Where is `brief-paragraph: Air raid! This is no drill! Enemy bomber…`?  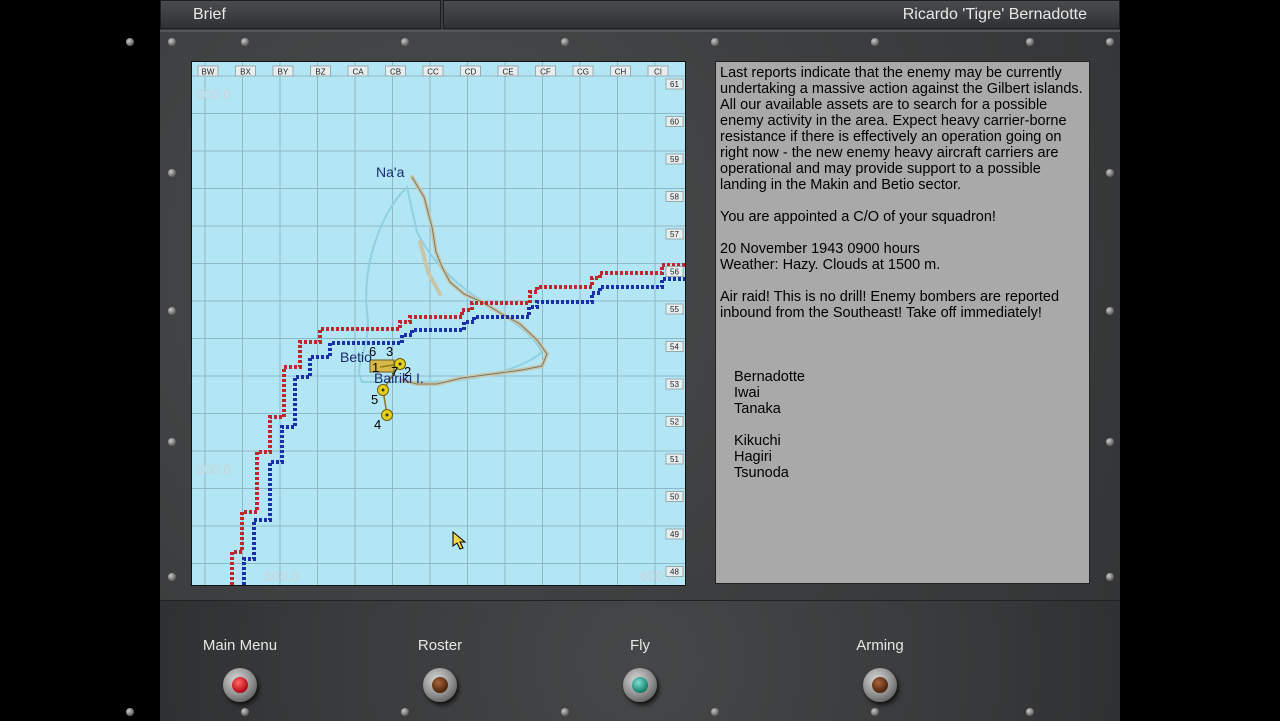
brief-paragraph: Air raid! This is no drill! Enemy bomber… is located at coordinates (890, 305).